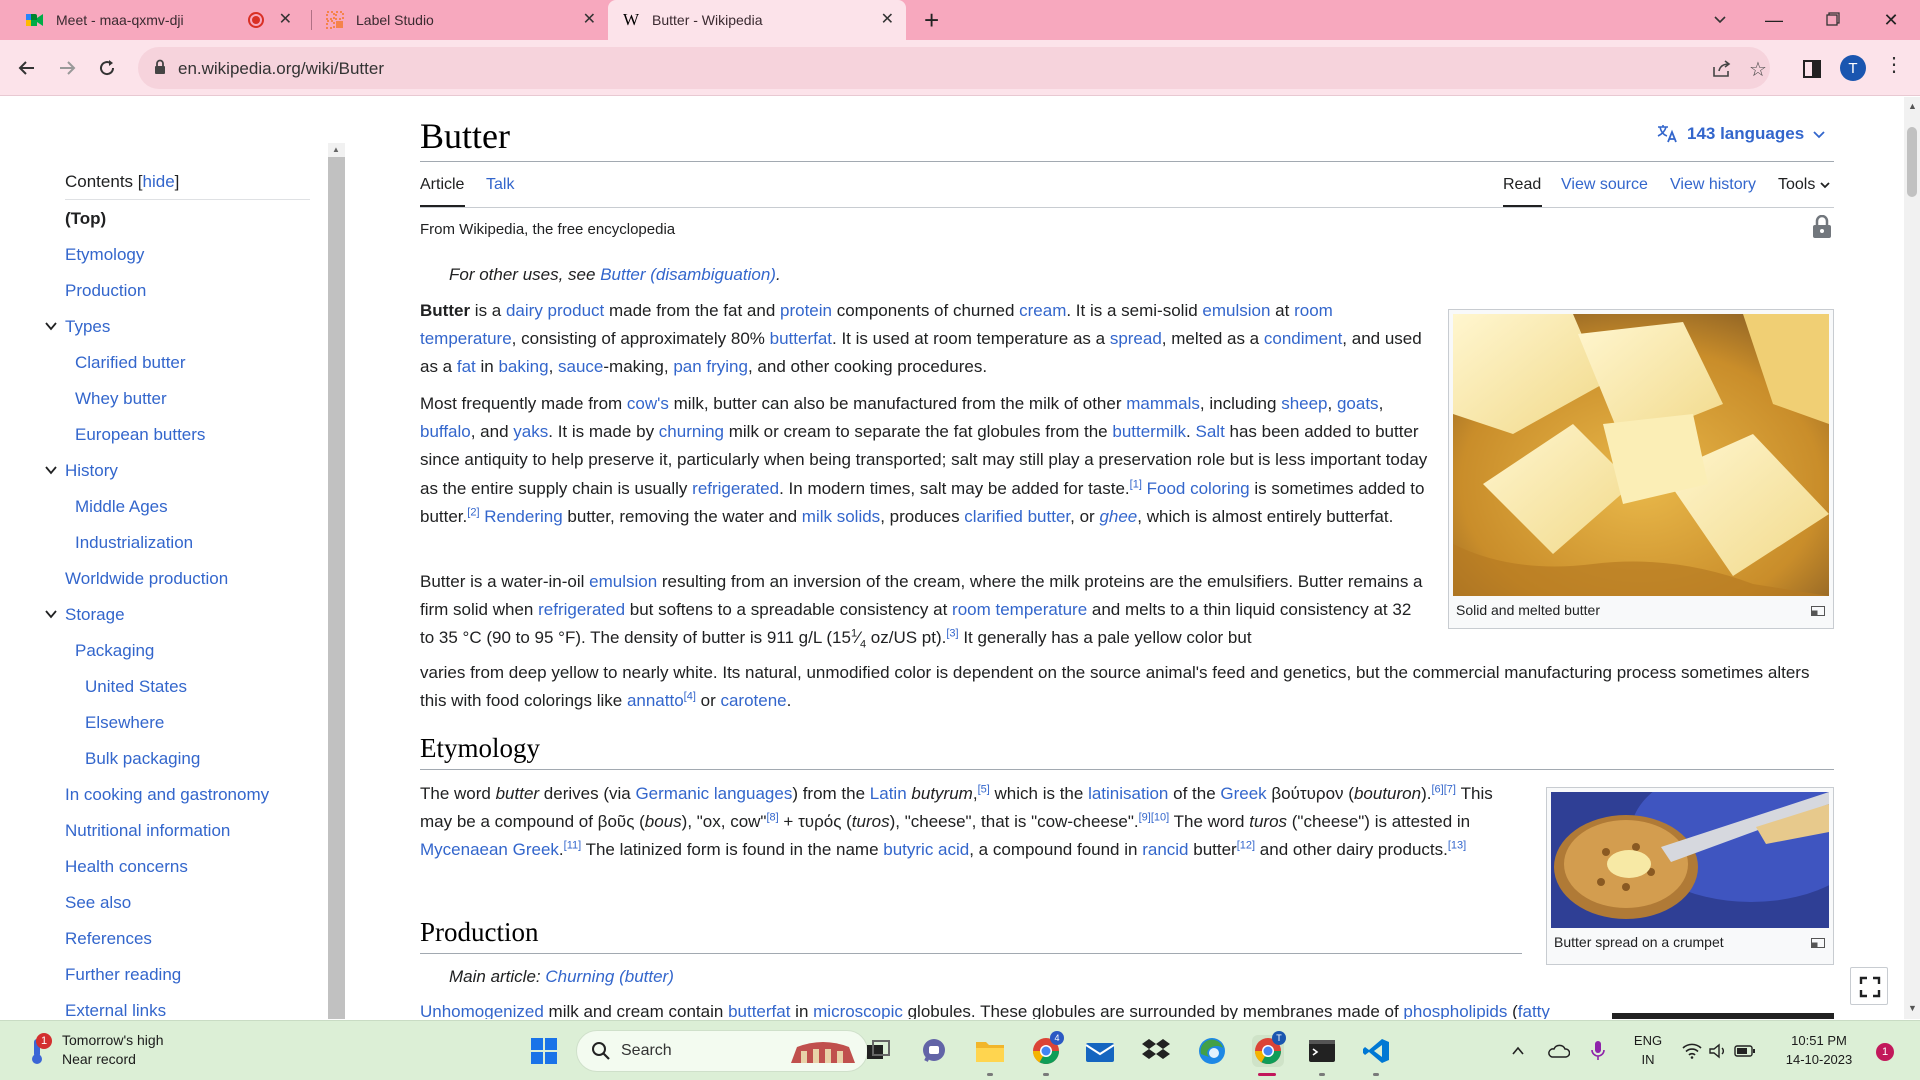  What do you see at coordinates (1894, 64) in the screenshot?
I see `more-menu-icon: ⋮` at bounding box center [1894, 64].